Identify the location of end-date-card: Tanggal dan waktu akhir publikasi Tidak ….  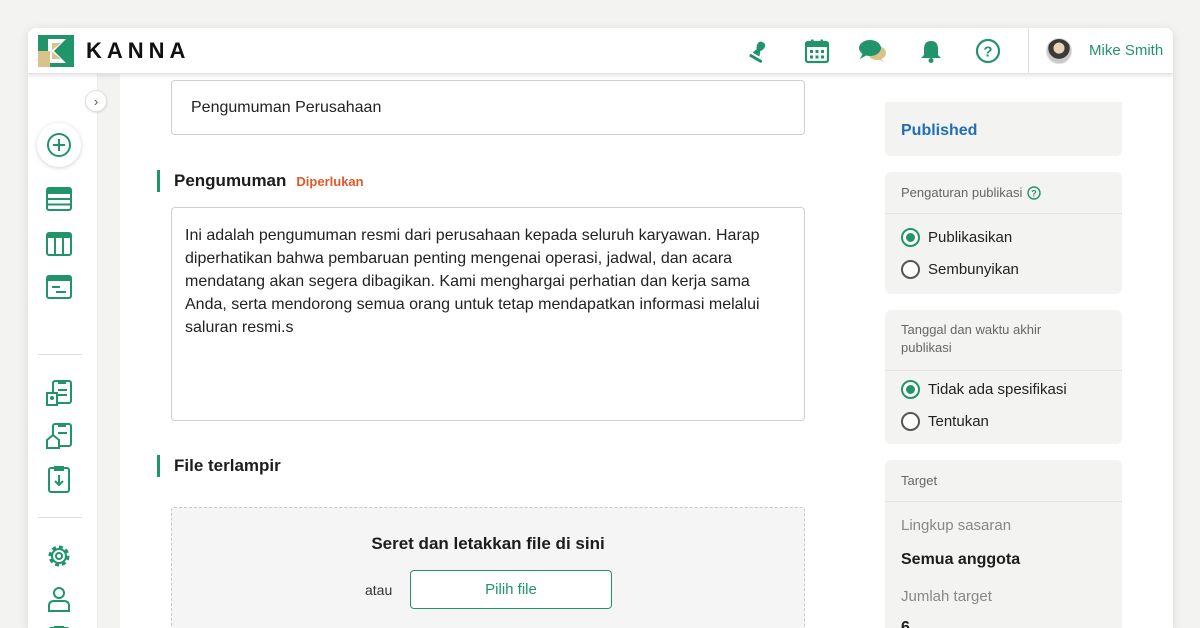
(1003, 377).